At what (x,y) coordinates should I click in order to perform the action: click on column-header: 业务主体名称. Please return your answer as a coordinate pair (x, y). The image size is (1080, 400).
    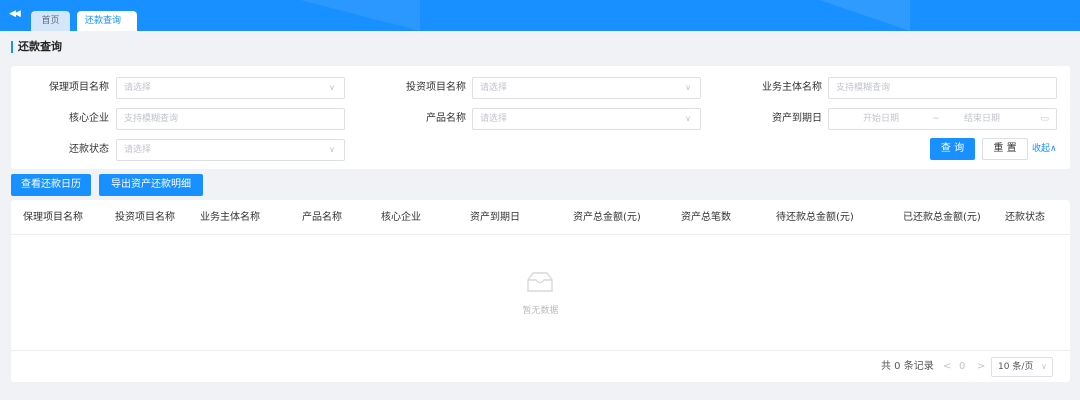
    Looking at the image, I should click on (230, 217).